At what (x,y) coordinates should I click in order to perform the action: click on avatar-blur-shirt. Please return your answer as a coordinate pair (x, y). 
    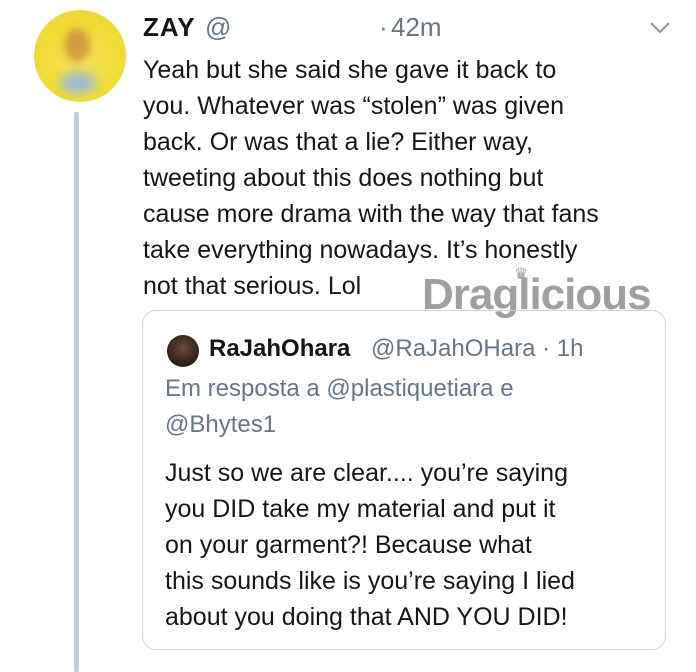
    Looking at the image, I should click on (78, 83).